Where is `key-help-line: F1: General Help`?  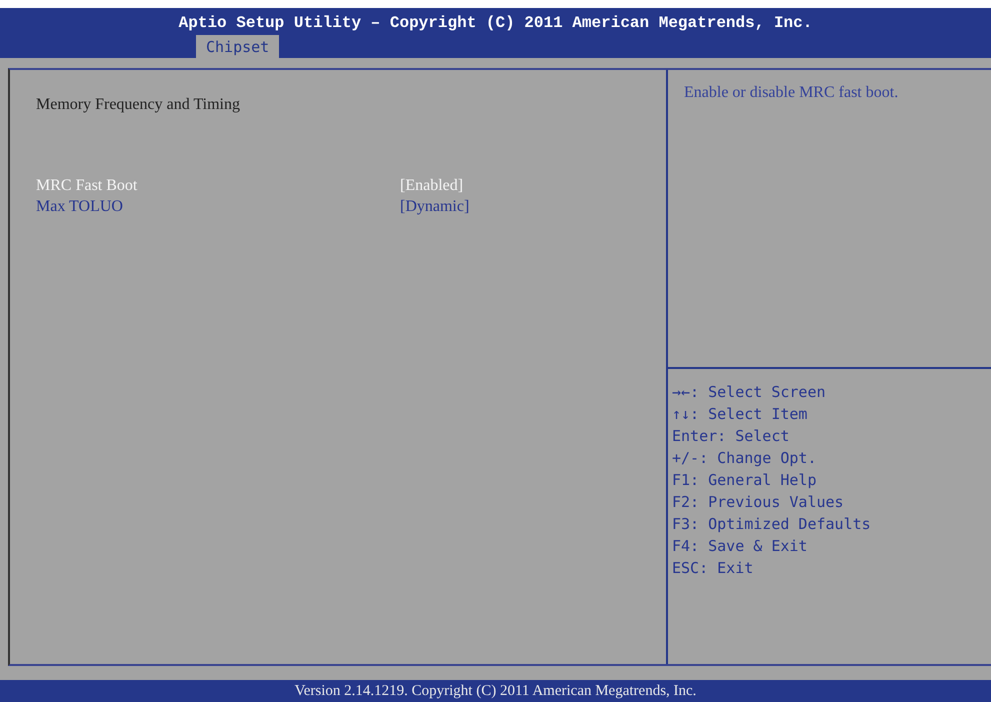
key-help-line: F1: General Help is located at coordinates (745, 480).